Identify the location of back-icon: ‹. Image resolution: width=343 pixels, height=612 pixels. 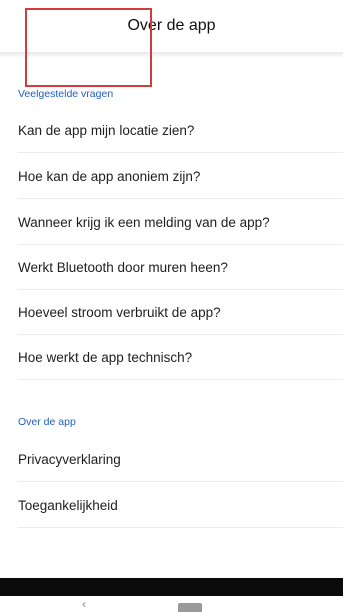
(84, 604).